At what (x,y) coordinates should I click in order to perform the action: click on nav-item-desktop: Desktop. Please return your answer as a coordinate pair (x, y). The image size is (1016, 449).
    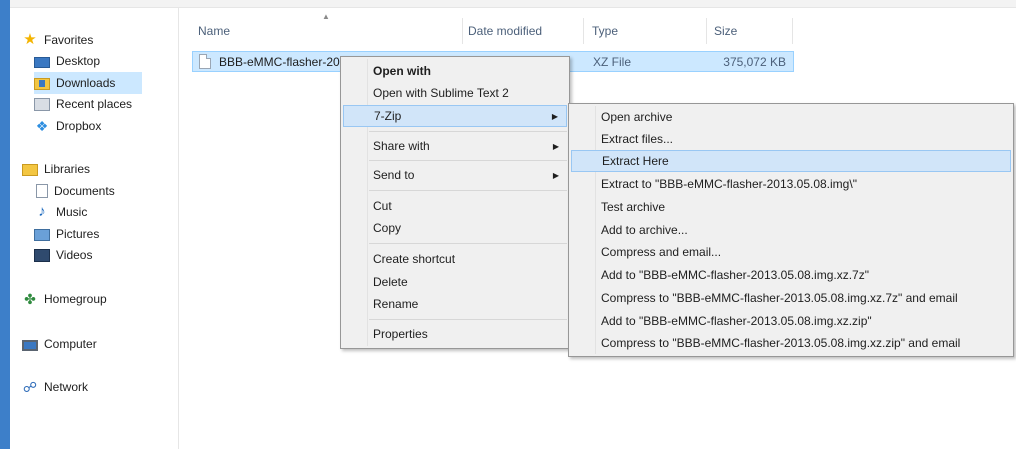
    Looking at the image, I should click on (67, 61).